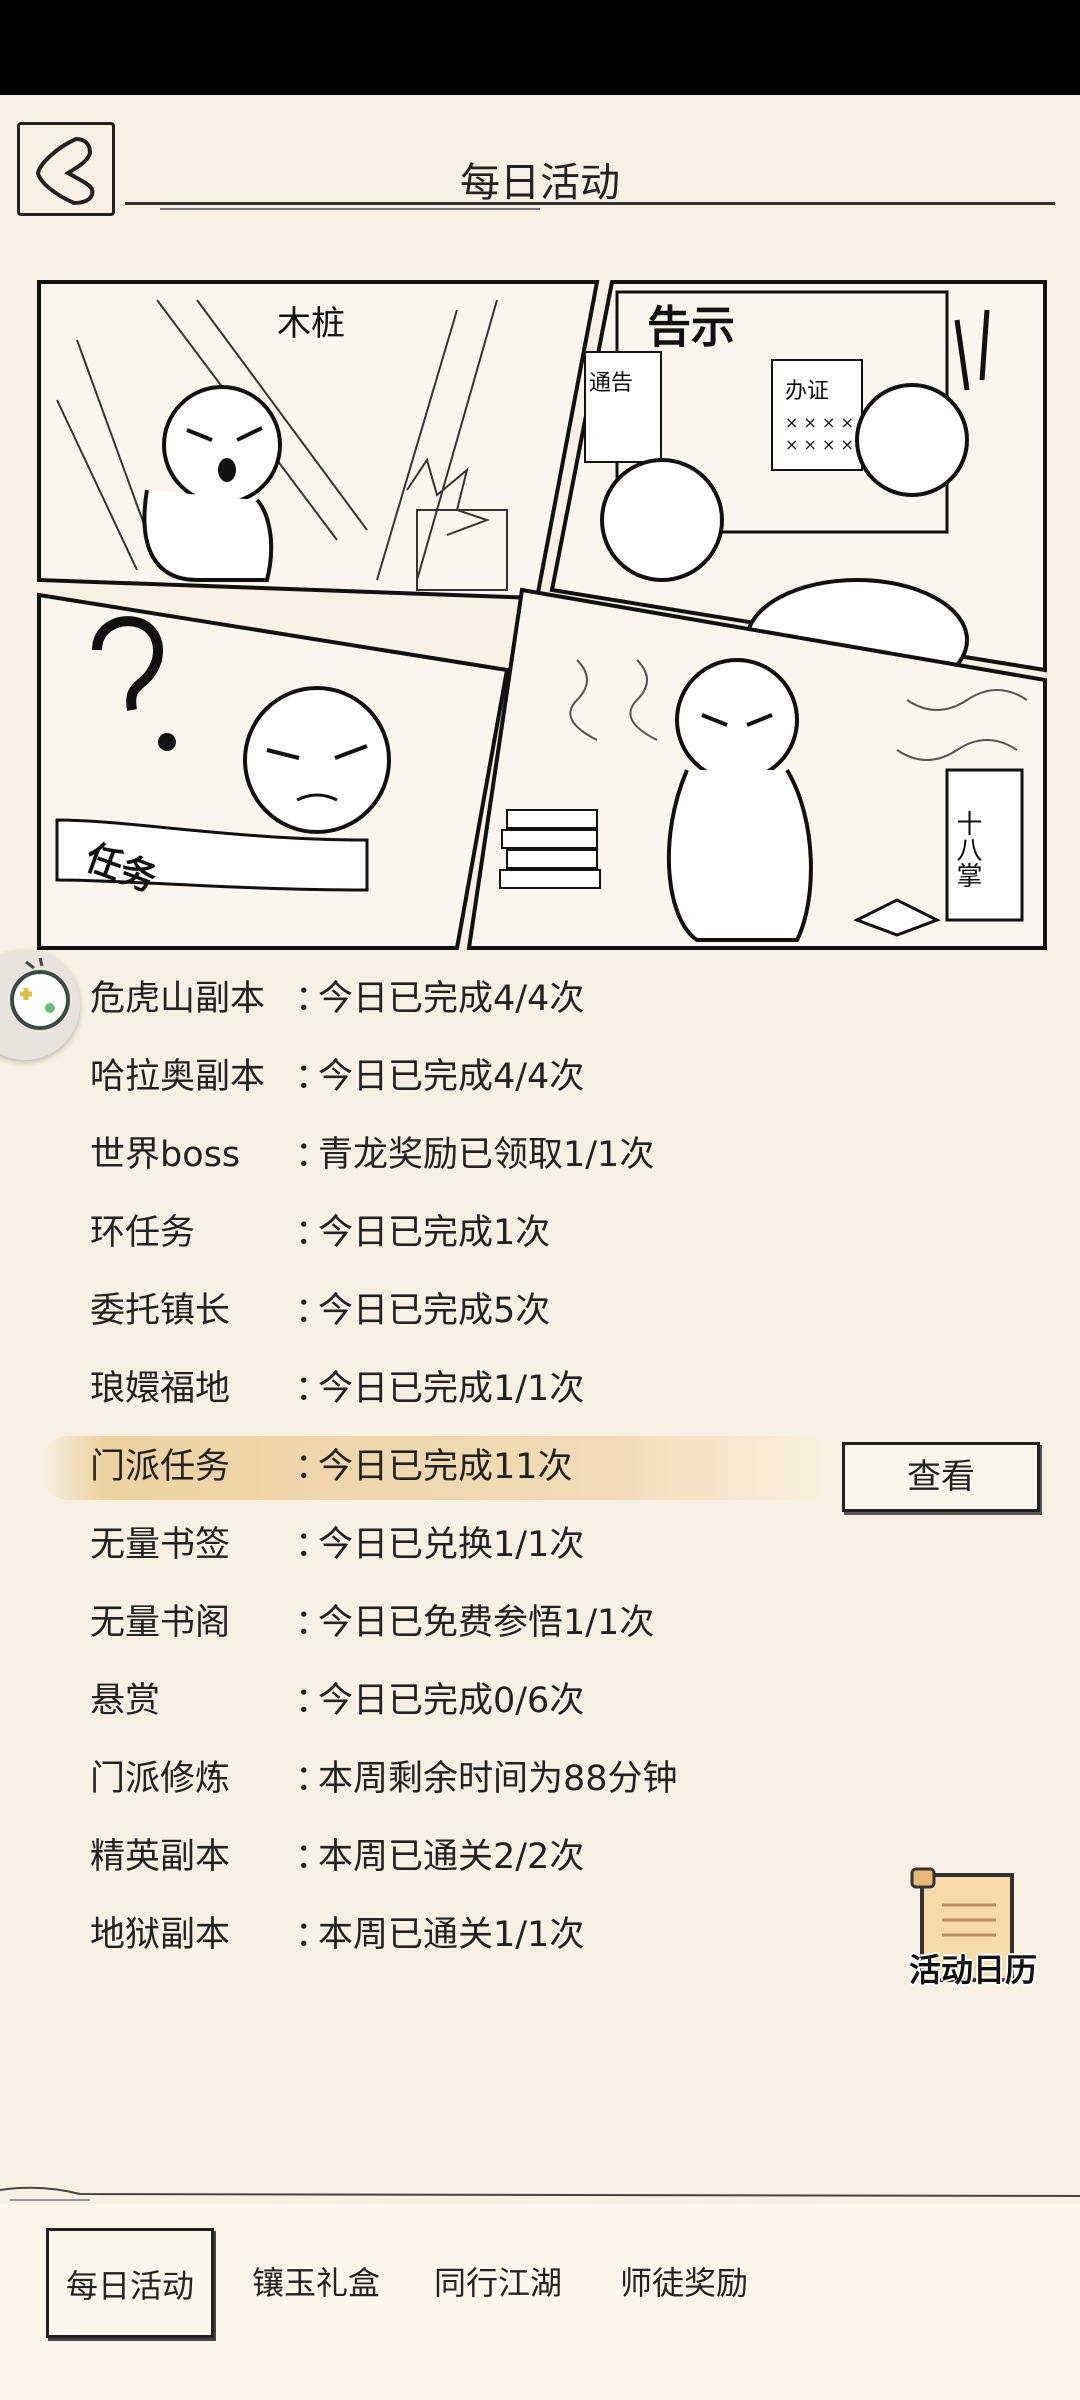 Image resolution: width=1080 pixels, height=2400 pixels. What do you see at coordinates (451, 1389) in the screenshot?
I see `activity-status: 今日已完成1/1次` at bounding box center [451, 1389].